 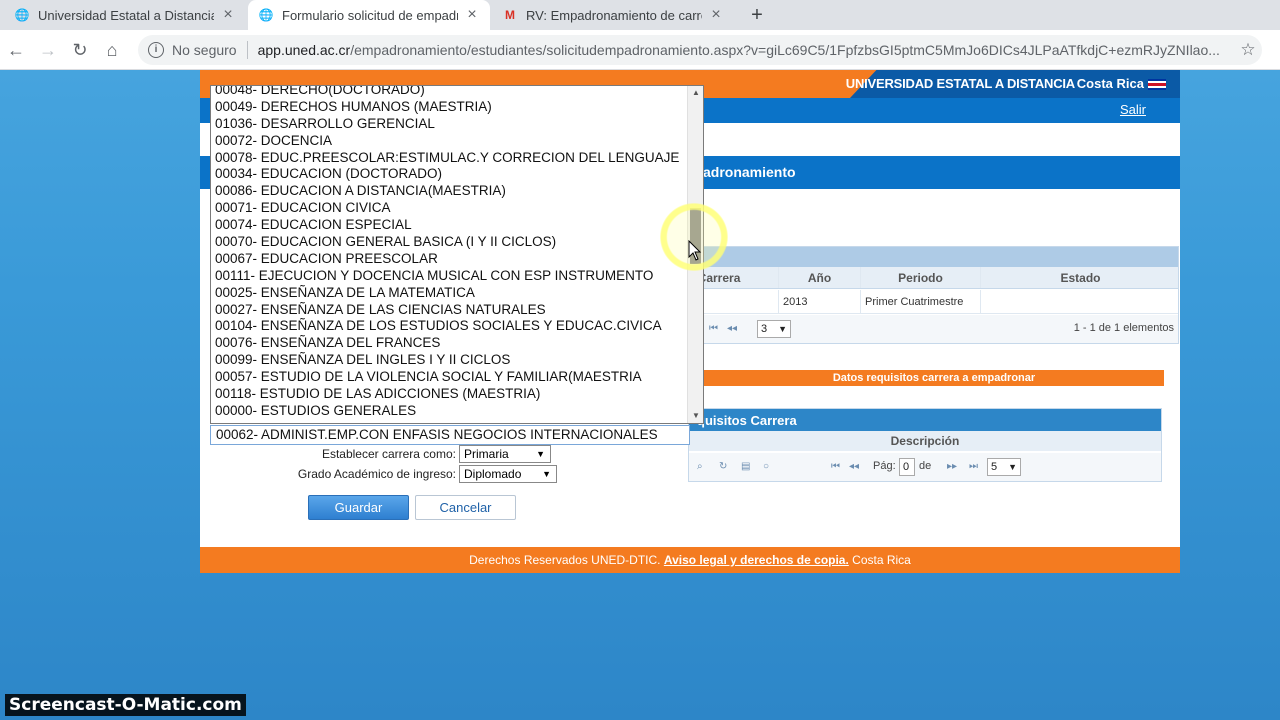 What do you see at coordinates (960, 83) in the screenshot?
I see `university-title: UNIVERSIDAD ESTATAL A DISTANCIA` at bounding box center [960, 83].